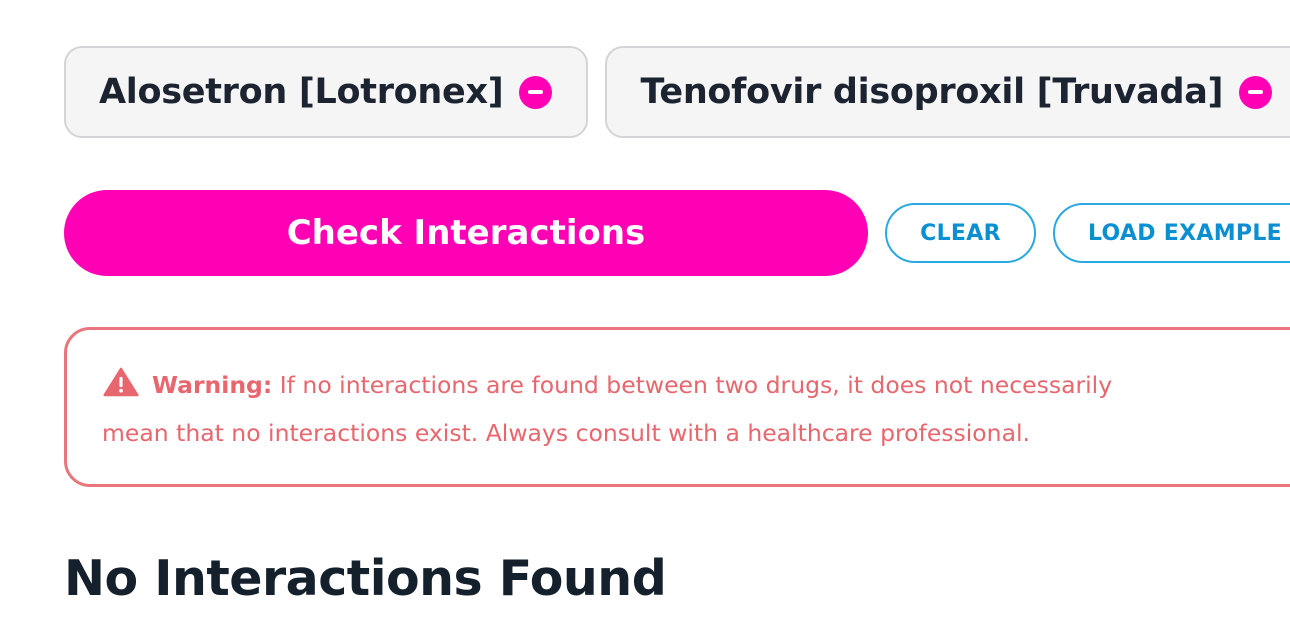 The width and height of the screenshot is (1290, 627). Describe the element at coordinates (1171, 233) in the screenshot. I see `load-example-button: LOAD EXAMPLE` at that location.